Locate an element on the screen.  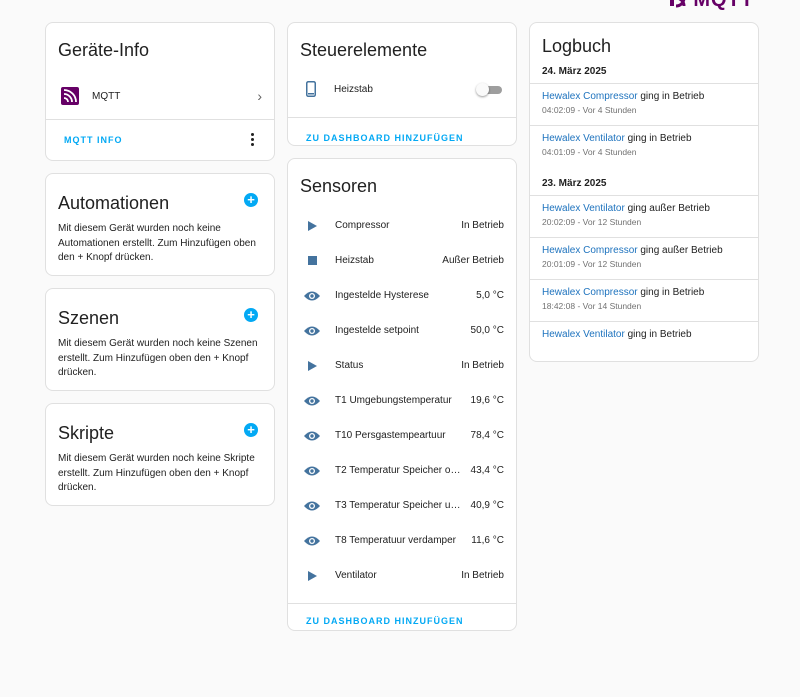
add-sensors-to-dashboard-button: ZU DASHBOARD HINZUFÜGEN is located at coordinates (385, 620).